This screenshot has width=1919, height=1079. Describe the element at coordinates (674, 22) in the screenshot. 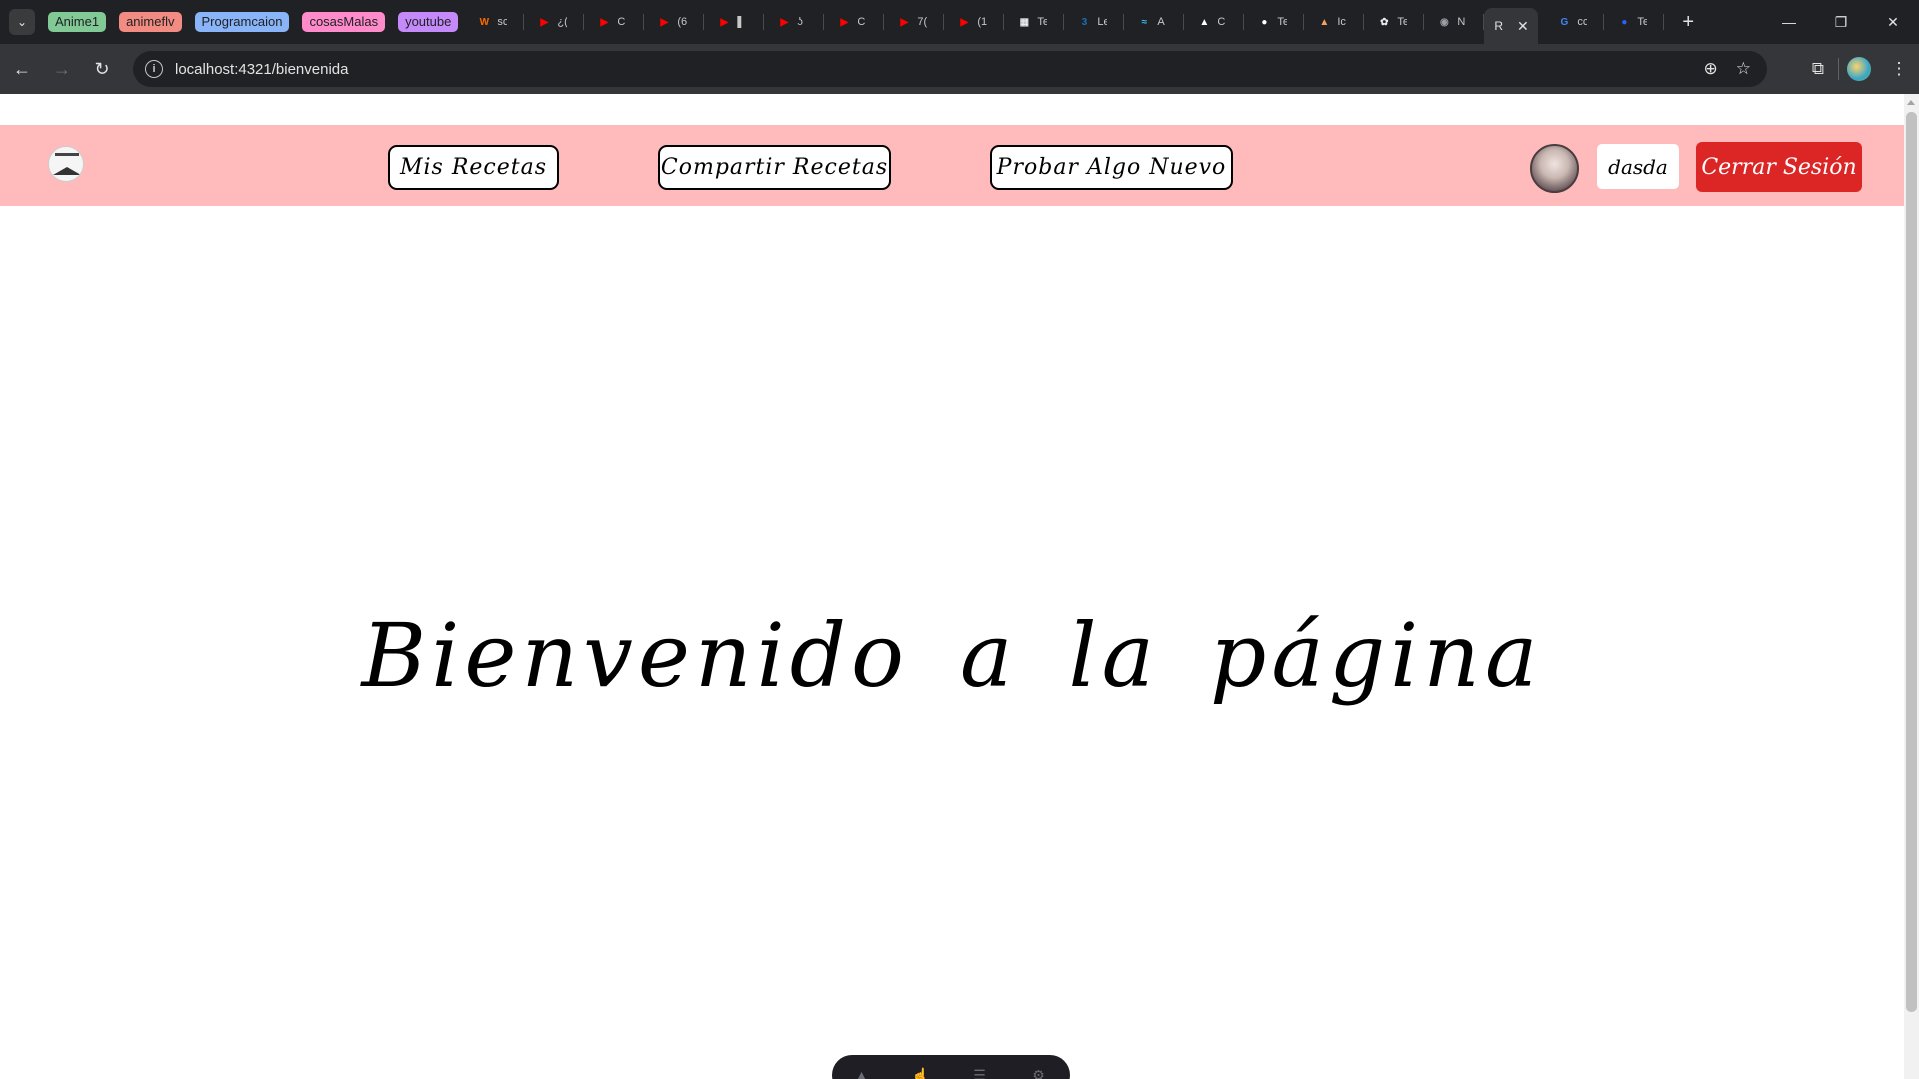

I see `browser-tab-3: ▶ (6` at that location.